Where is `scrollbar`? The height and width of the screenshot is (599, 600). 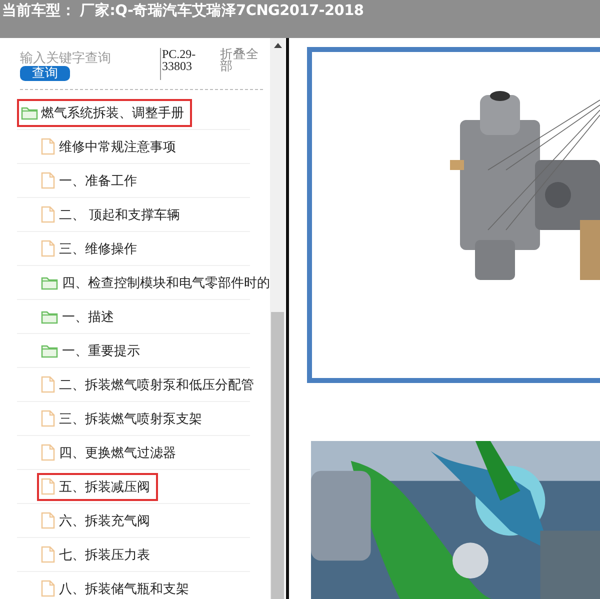
scrollbar is located at coordinates (277, 318).